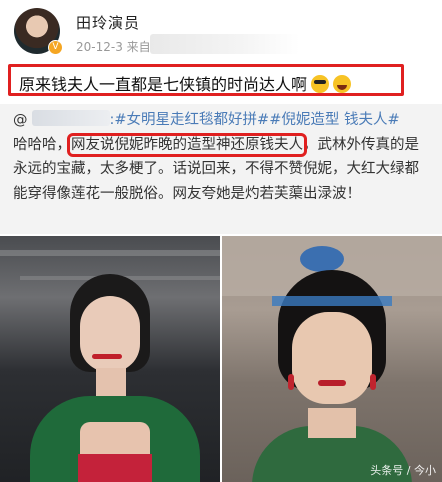  I want to click on repost-at: @, so click(20, 120).